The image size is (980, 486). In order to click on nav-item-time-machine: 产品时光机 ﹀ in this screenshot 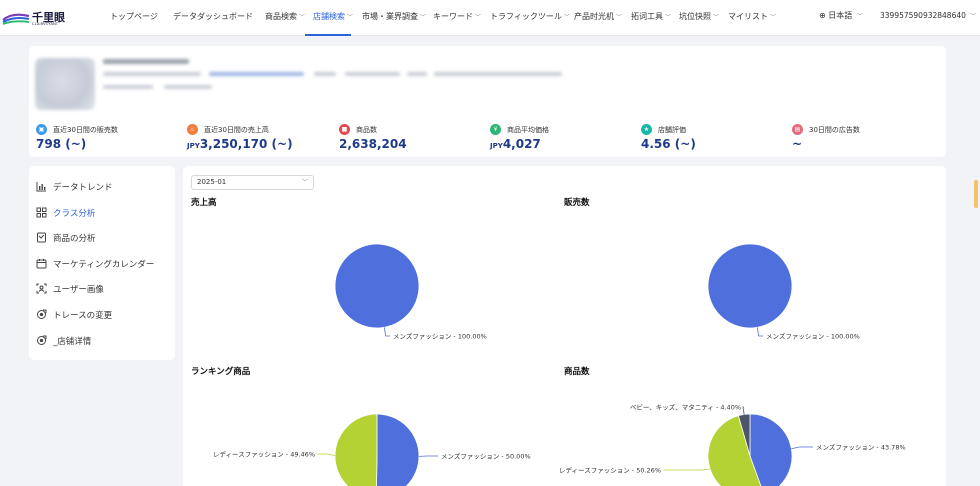, I will do `click(598, 18)`.